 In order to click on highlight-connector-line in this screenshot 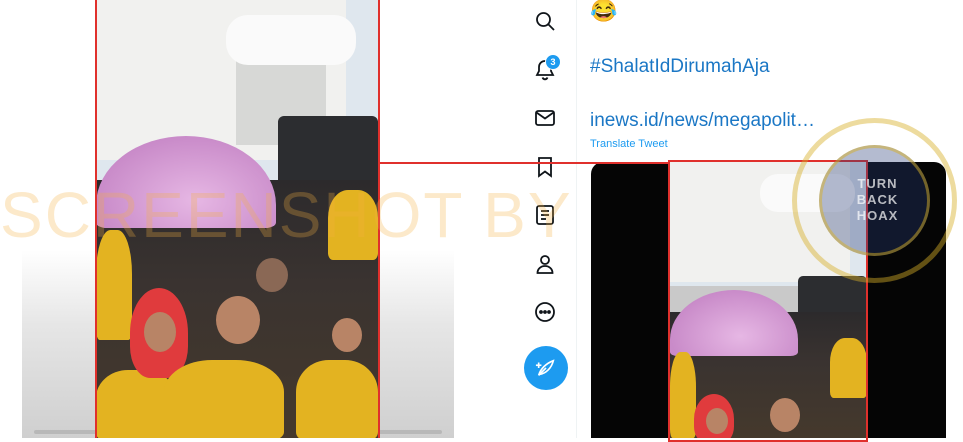, I will do `click(524, 163)`.